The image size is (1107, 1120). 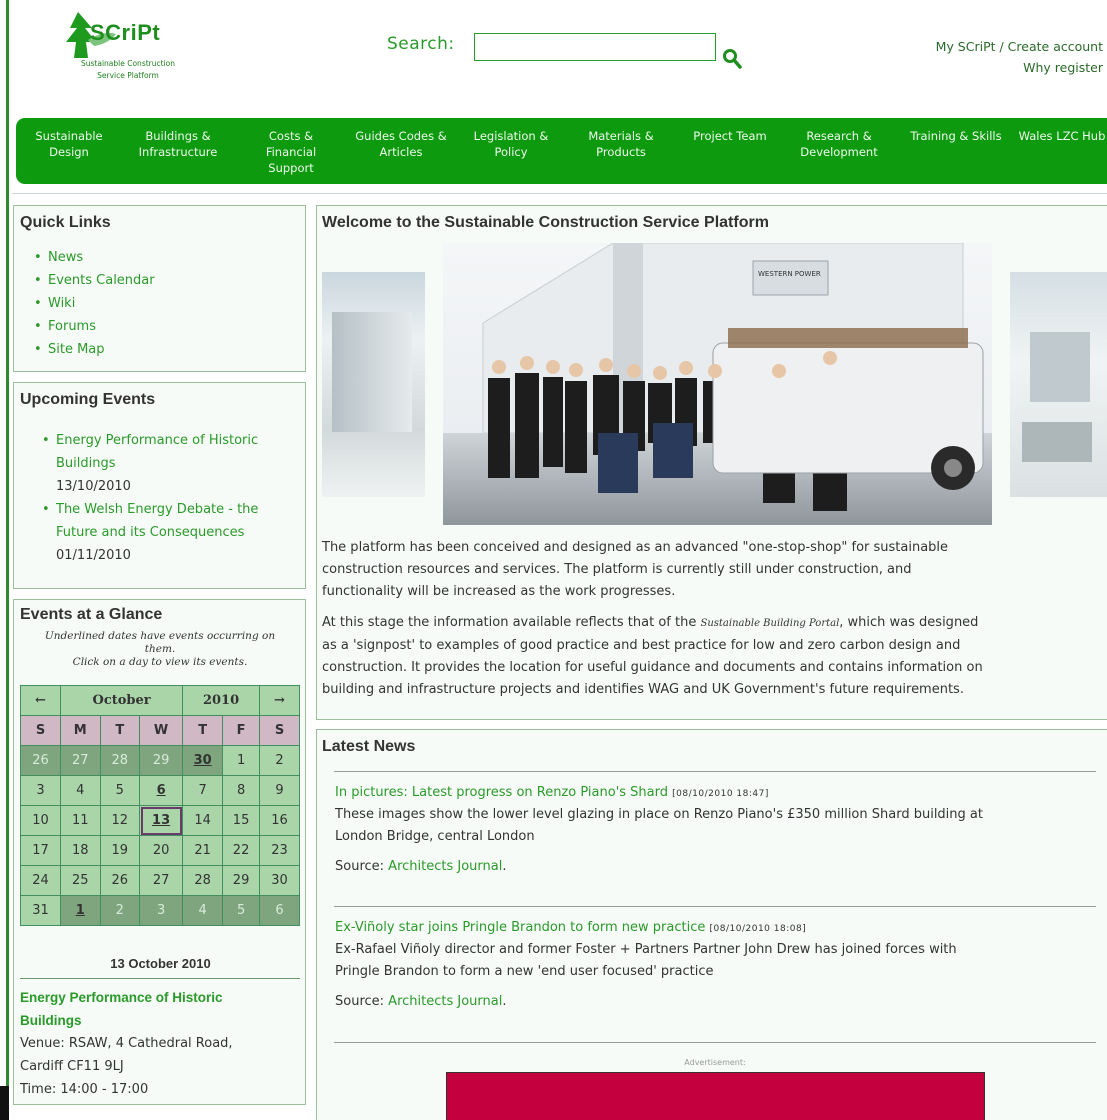 What do you see at coordinates (279, 790) in the screenshot?
I see `calendar-day: 9` at bounding box center [279, 790].